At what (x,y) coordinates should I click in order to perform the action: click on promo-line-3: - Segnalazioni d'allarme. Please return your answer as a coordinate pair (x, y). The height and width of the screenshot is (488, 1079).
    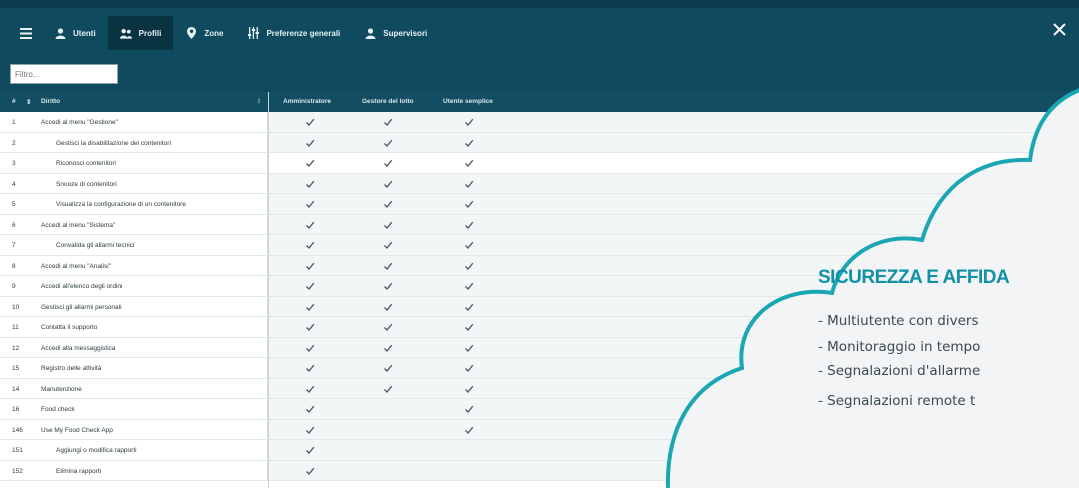
    Looking at the image, I should click on (899, 371).